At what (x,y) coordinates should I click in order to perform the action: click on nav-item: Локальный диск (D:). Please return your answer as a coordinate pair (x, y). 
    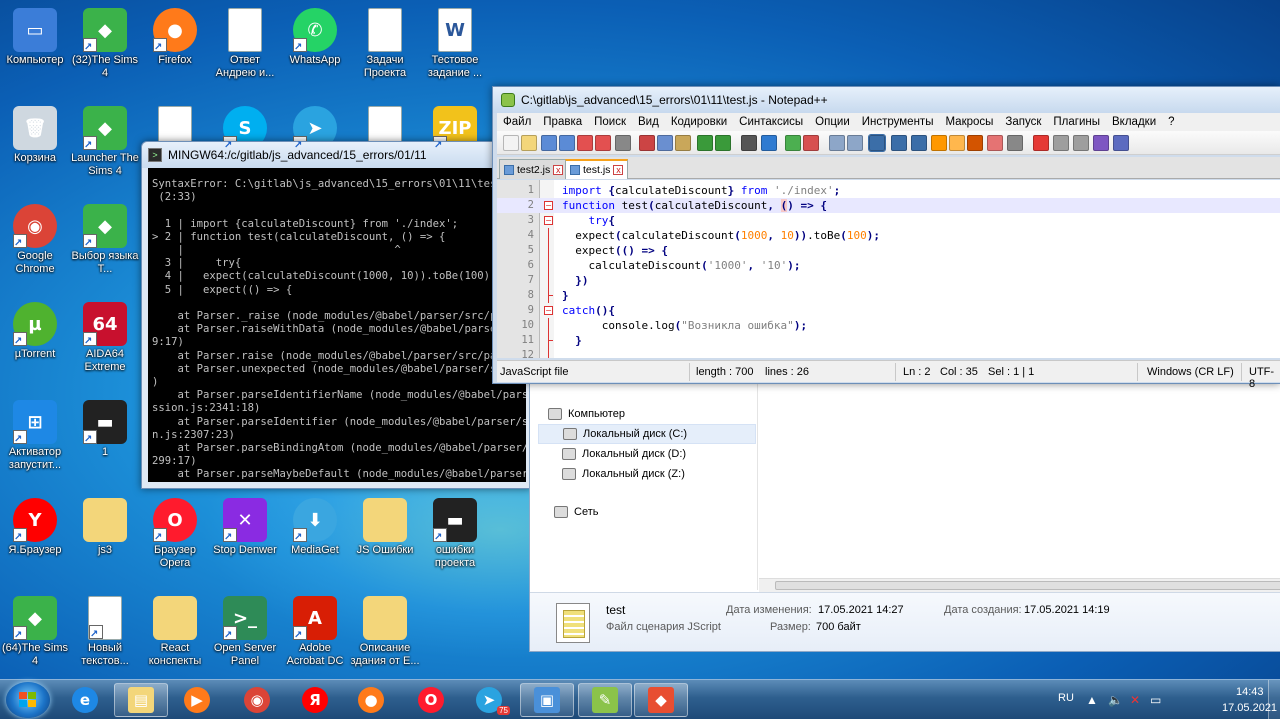
    Looking at the image, I should click on (624, 454).